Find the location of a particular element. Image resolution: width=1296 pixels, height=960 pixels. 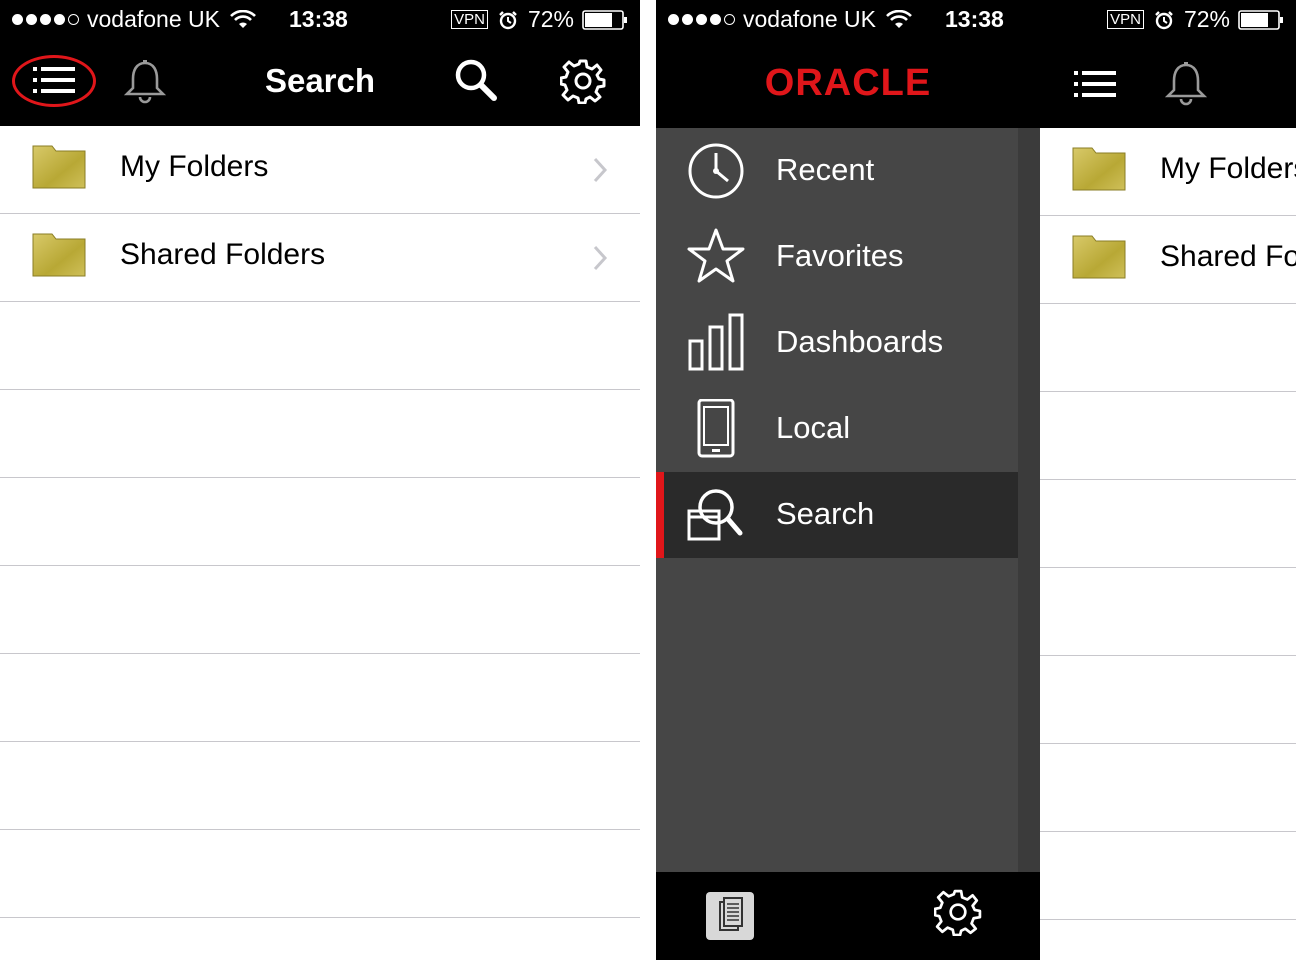

menu-item-label: Local is located at coordinates (813, 427).